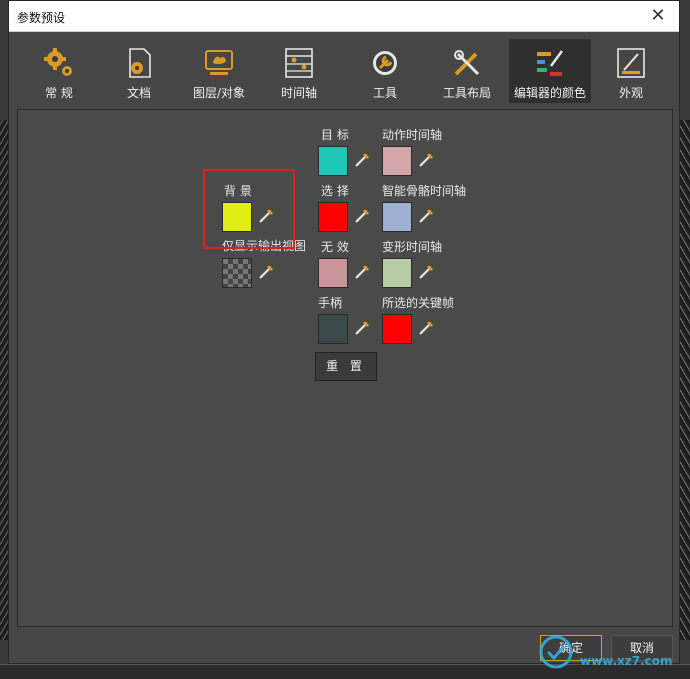 This screenshot has height=679, width=690. Describe the element at coordinates (335, 191) in the screenshot. I see `selection-label: 选 择` at that location.